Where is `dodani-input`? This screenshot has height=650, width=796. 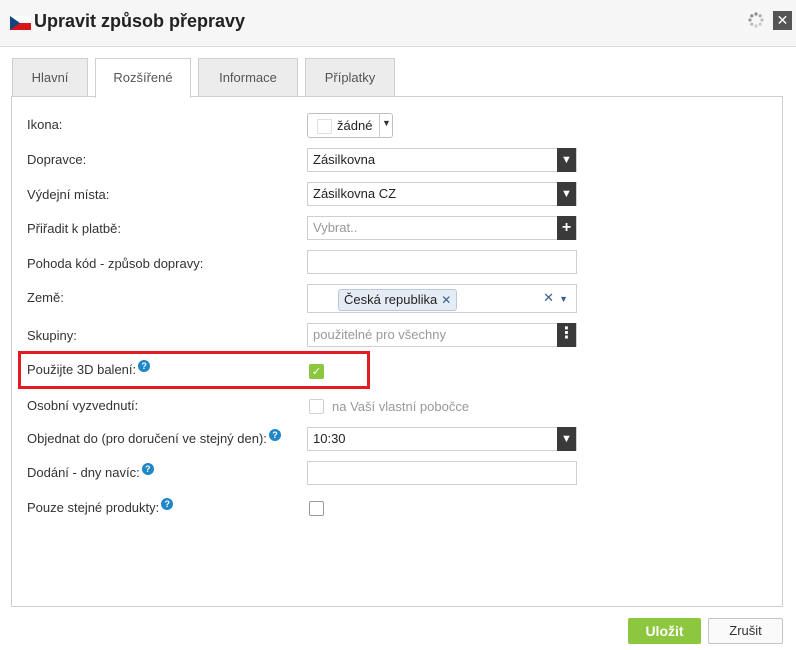
dodani-input is located at coordinates (442, 473).